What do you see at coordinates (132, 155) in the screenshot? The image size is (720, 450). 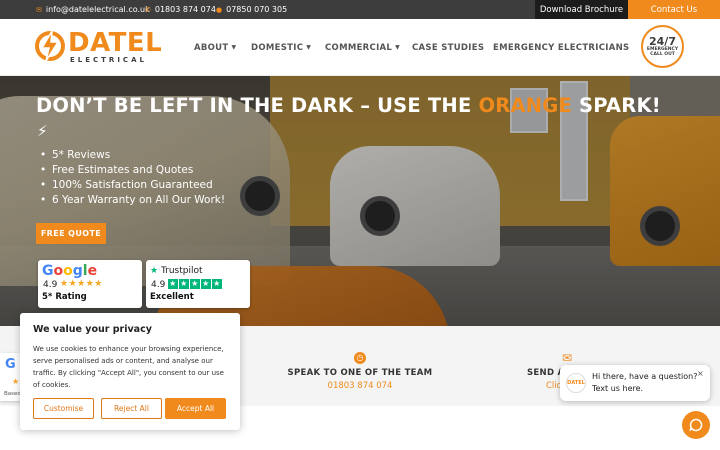 I see `list-item: 5* Reviews` at bounding box center [132, 155].